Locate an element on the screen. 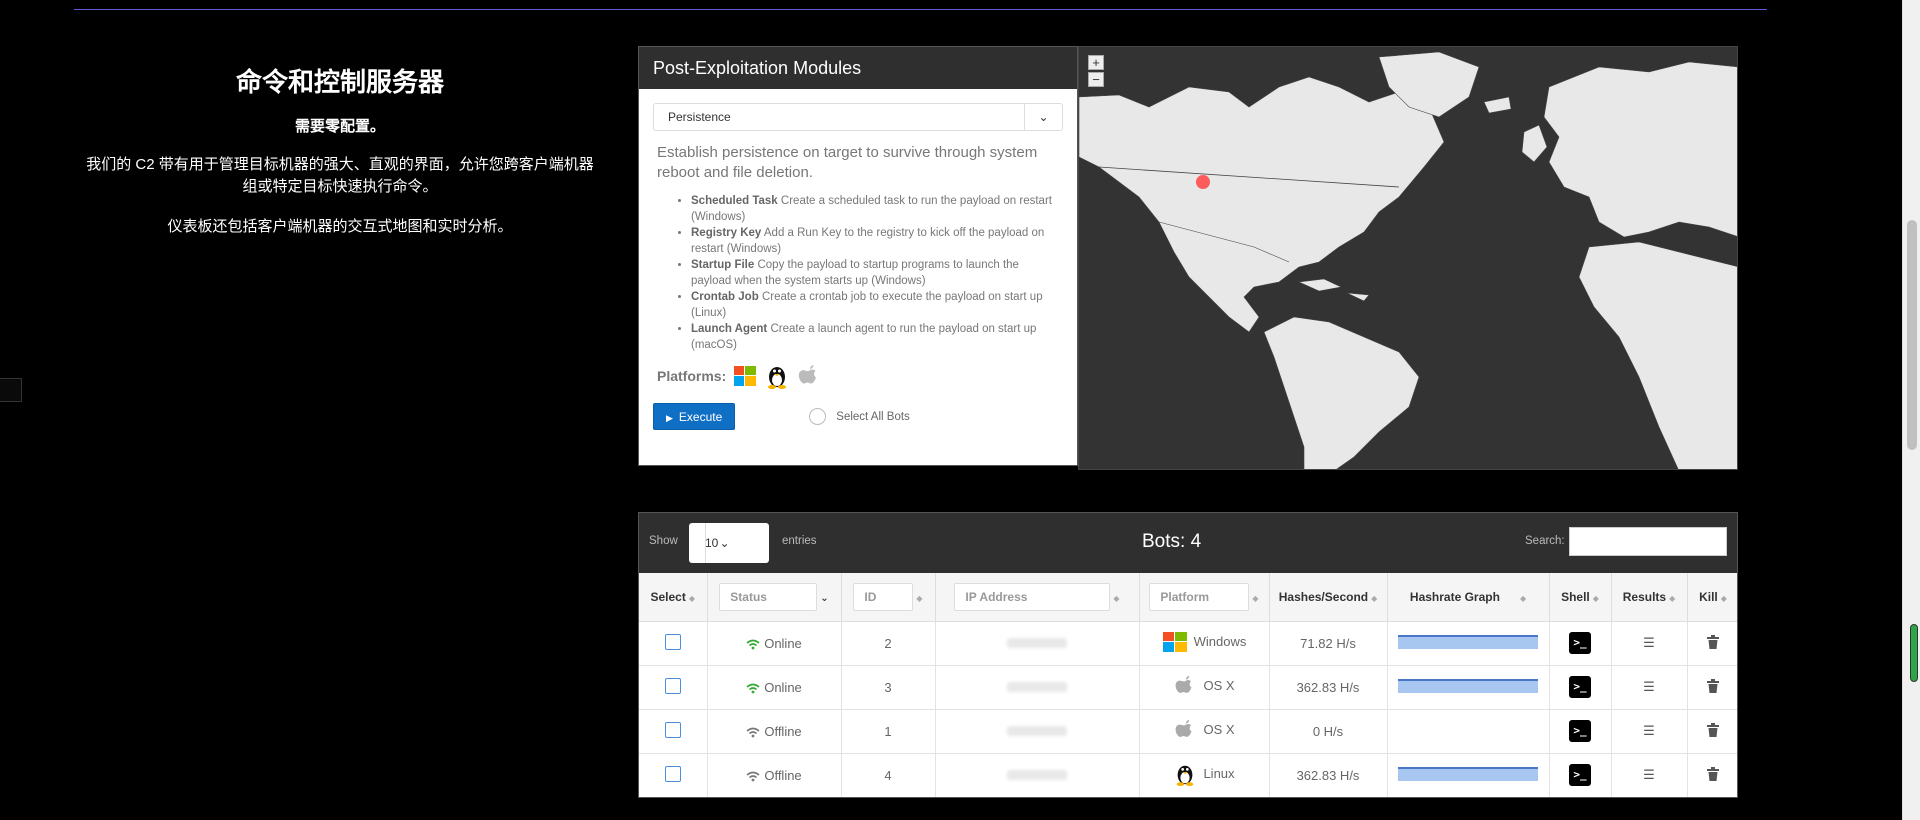  platform-text: Windows is located at coordinates (1220, 641).